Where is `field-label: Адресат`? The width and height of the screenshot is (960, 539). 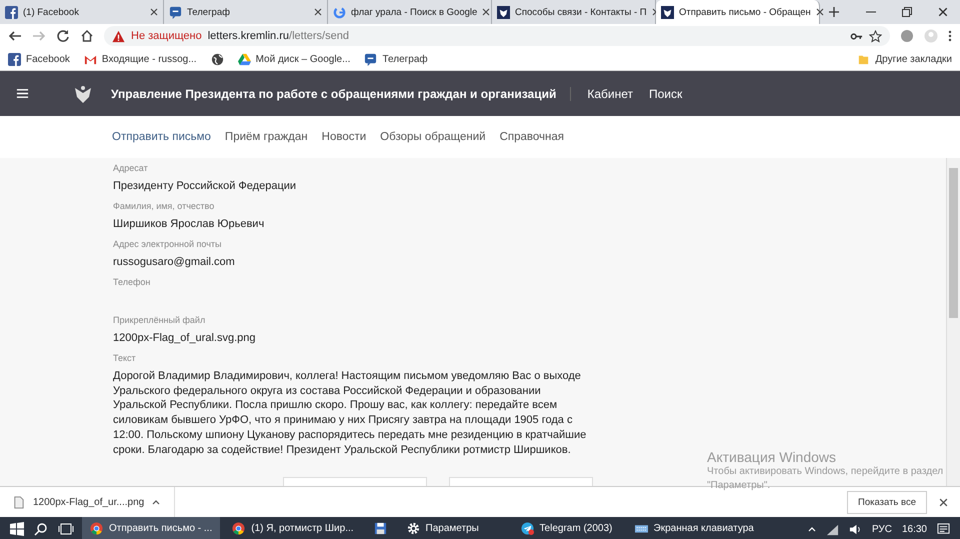
field-label: Адресат is located at coordinates (131, 169).